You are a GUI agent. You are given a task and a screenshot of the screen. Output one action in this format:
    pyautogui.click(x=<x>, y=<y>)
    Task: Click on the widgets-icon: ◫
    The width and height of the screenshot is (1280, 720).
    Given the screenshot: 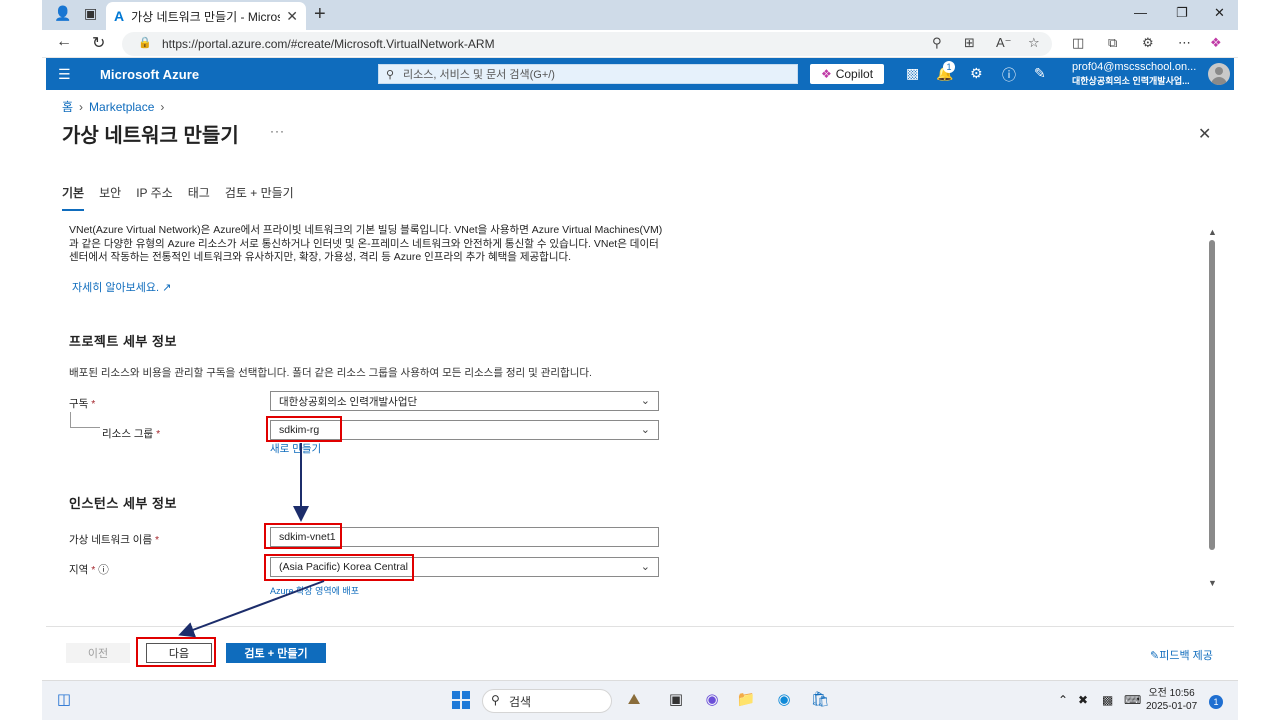 What is the action you would take?
    pyautogui.click(x=64, y=700)
    